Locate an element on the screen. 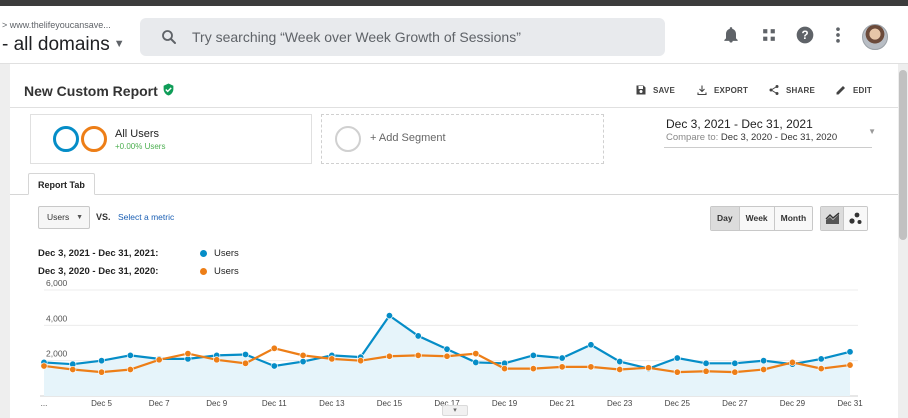 The width and height of the screenshot is (908, 418). x-tick-label: Dec 31 is located at coordinates (850, 403).